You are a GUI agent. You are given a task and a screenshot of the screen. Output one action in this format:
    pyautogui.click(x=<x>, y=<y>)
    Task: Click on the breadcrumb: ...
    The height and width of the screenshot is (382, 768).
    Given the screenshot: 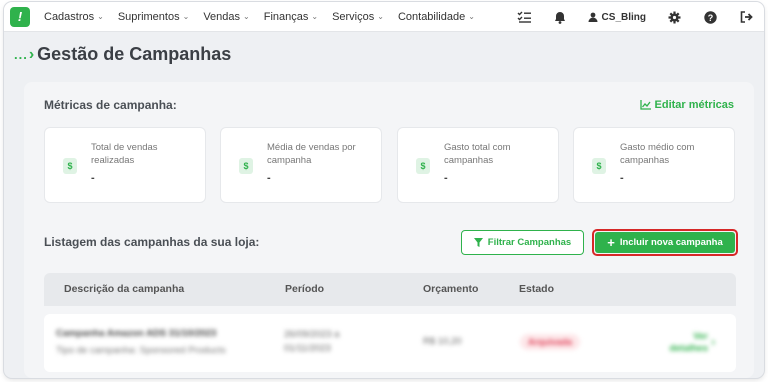 What is the action you would take?
    pyautogui.click(x=21, y=54)
    